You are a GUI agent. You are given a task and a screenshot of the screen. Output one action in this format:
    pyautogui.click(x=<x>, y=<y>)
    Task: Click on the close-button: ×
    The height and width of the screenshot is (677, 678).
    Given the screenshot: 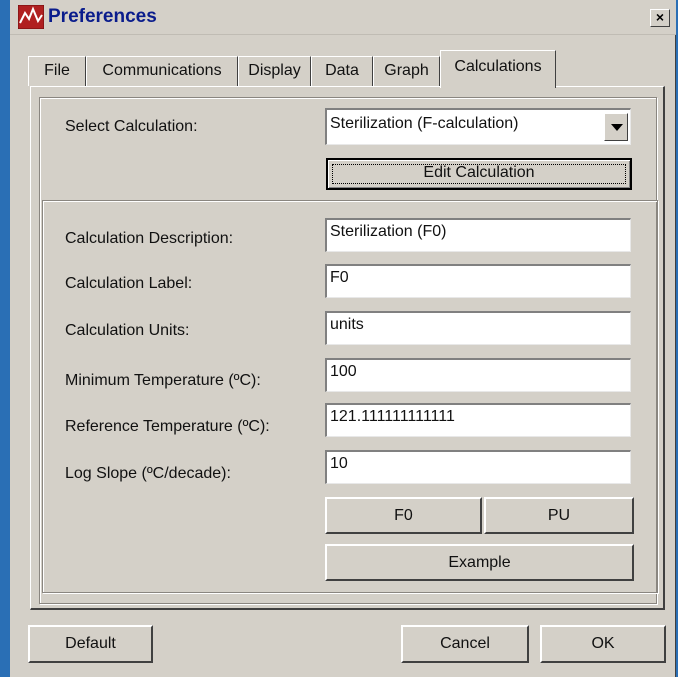 What is the action you would take?
    pyautogui.click(x=660, y=18)
    